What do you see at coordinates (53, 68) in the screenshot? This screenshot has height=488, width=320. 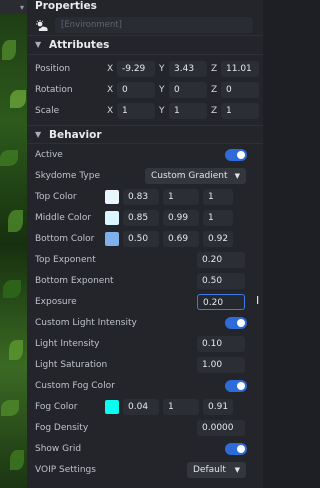 I see `position-label: Position` at bounding box center [53, 68].